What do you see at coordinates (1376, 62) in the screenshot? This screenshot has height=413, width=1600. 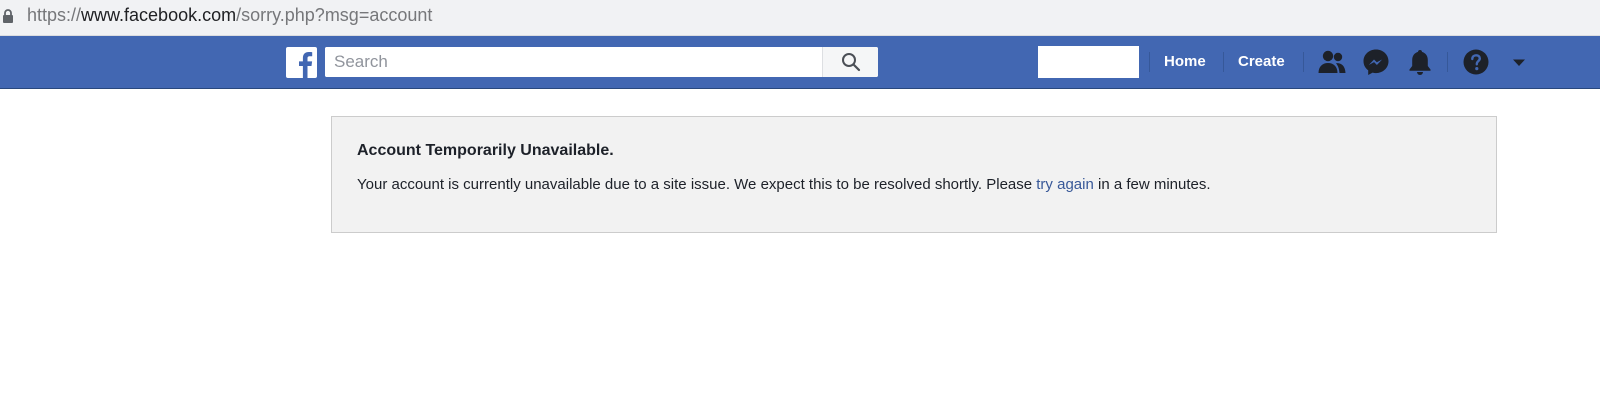 I see `messenger-icon` at bounding box center [1376, 62].